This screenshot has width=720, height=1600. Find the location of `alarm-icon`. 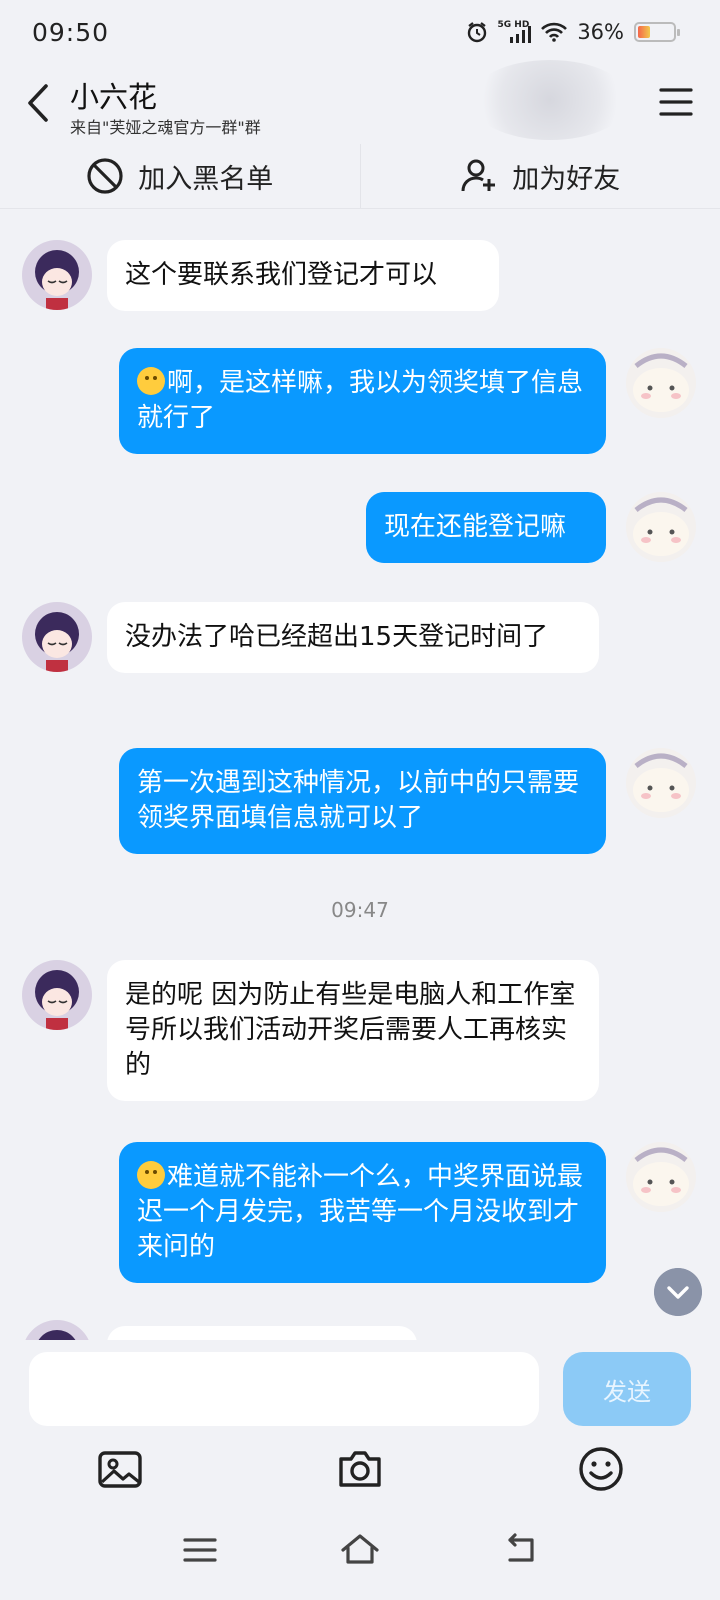

alarm-icon is located at coordinates (476, 32).